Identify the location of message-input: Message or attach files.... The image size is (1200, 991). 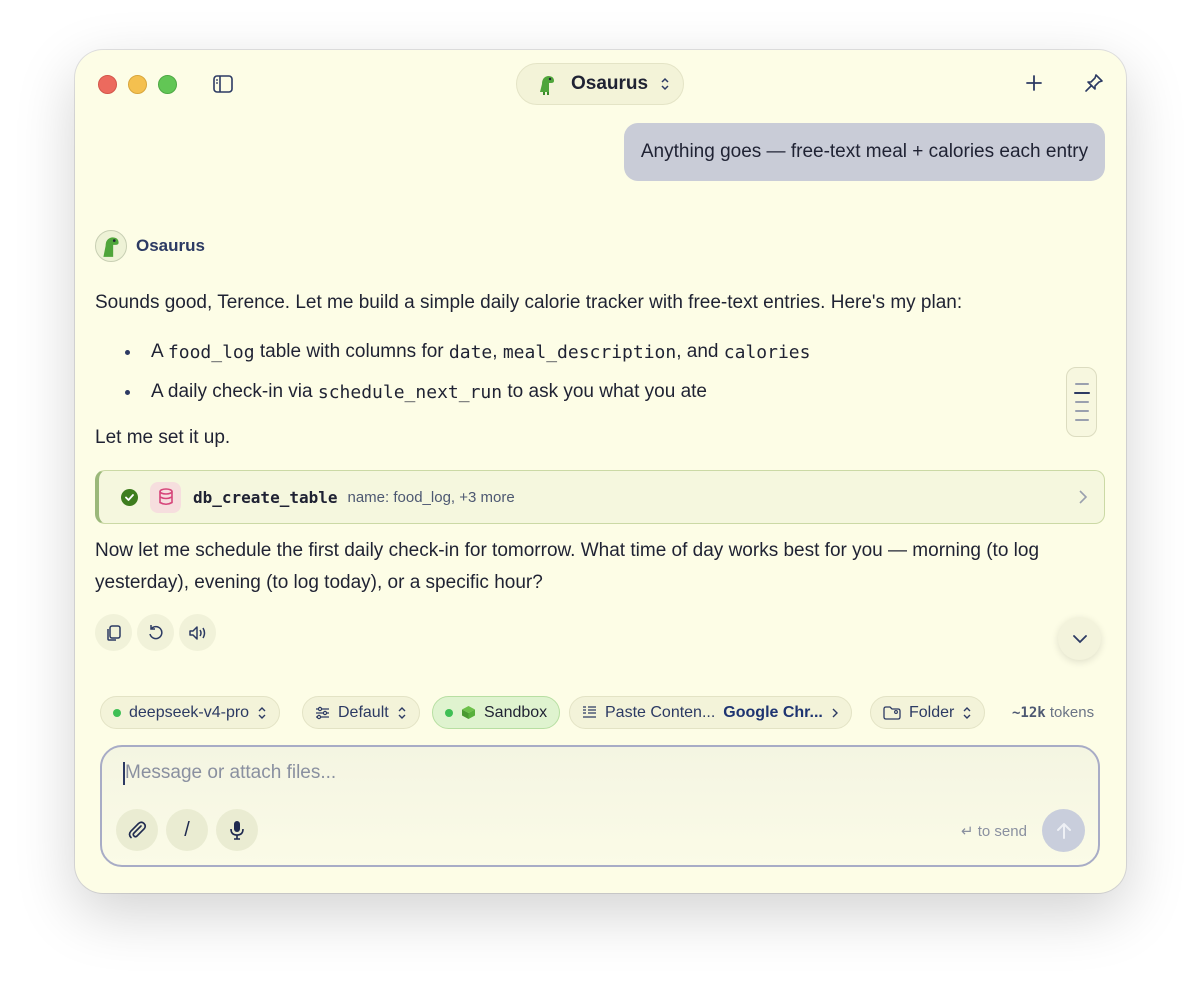
(230, 773).